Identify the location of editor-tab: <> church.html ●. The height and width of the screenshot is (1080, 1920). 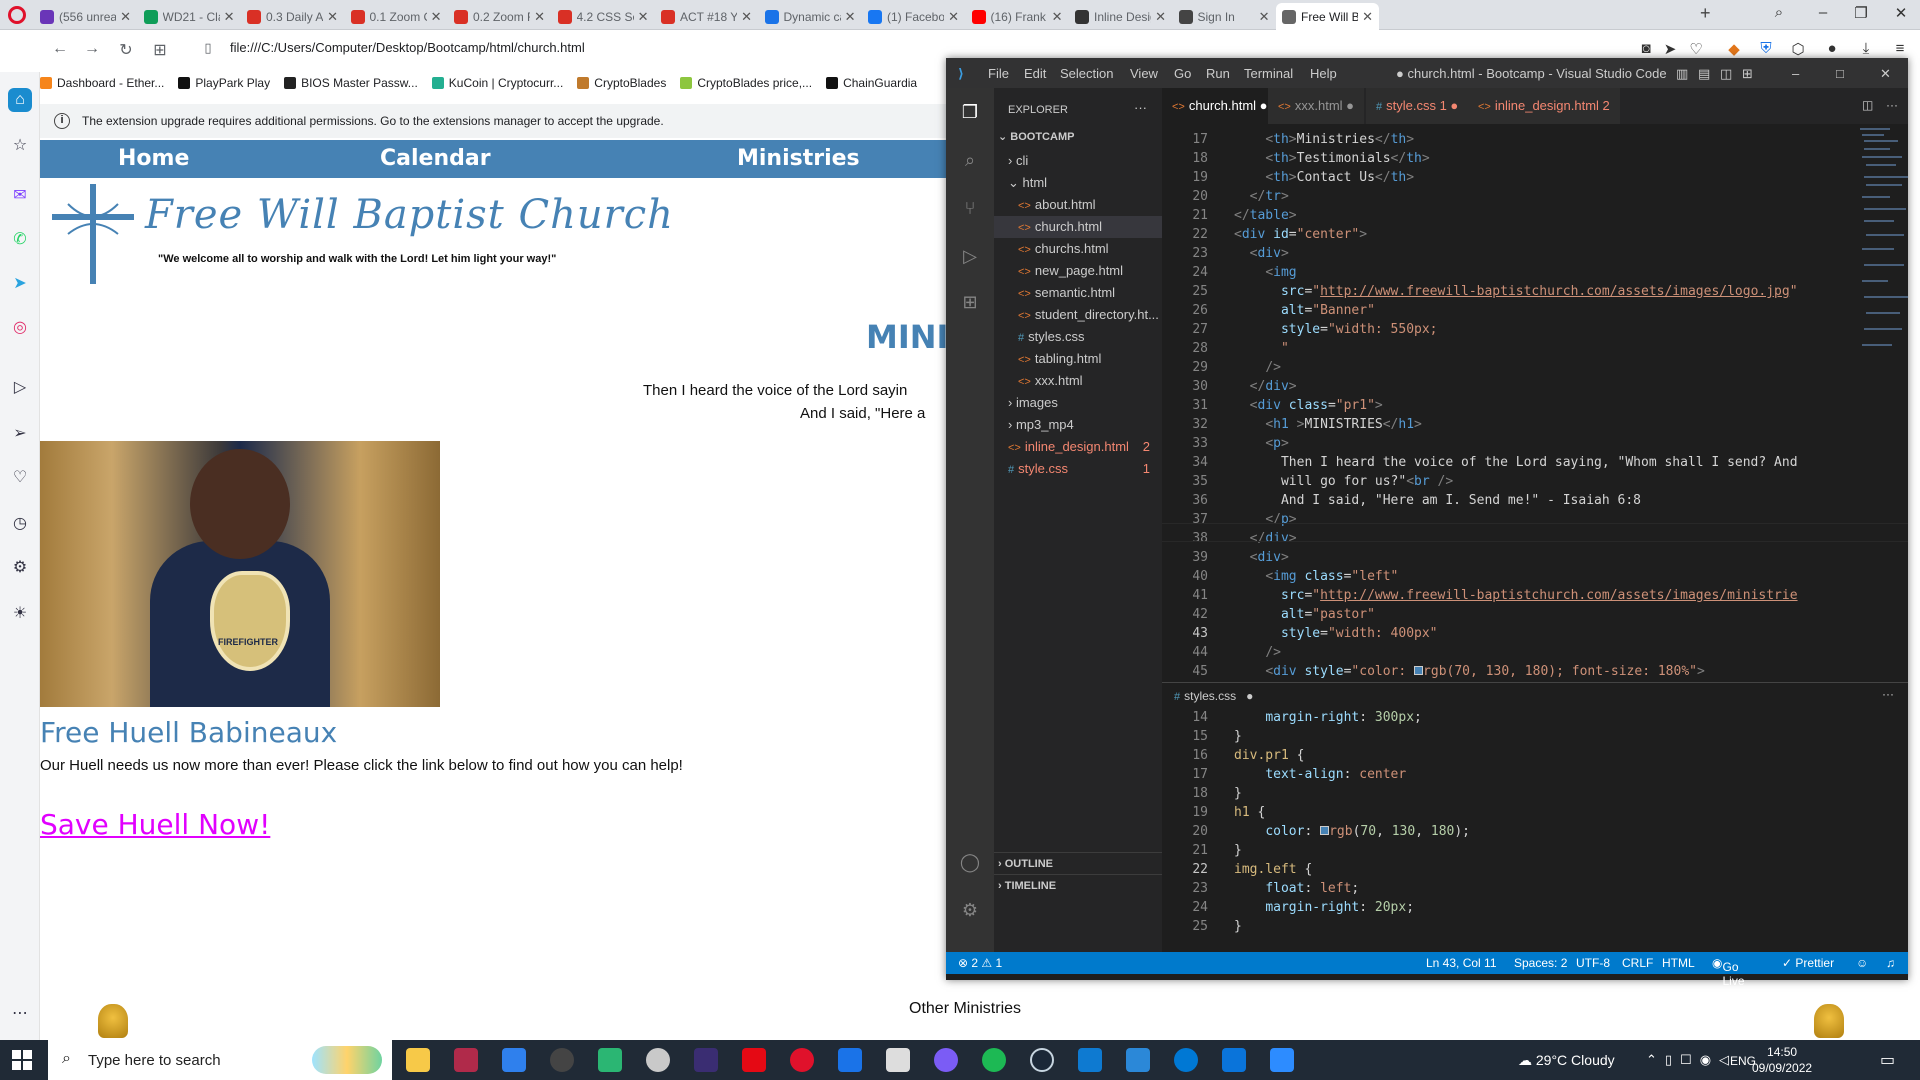
(1220, 106).